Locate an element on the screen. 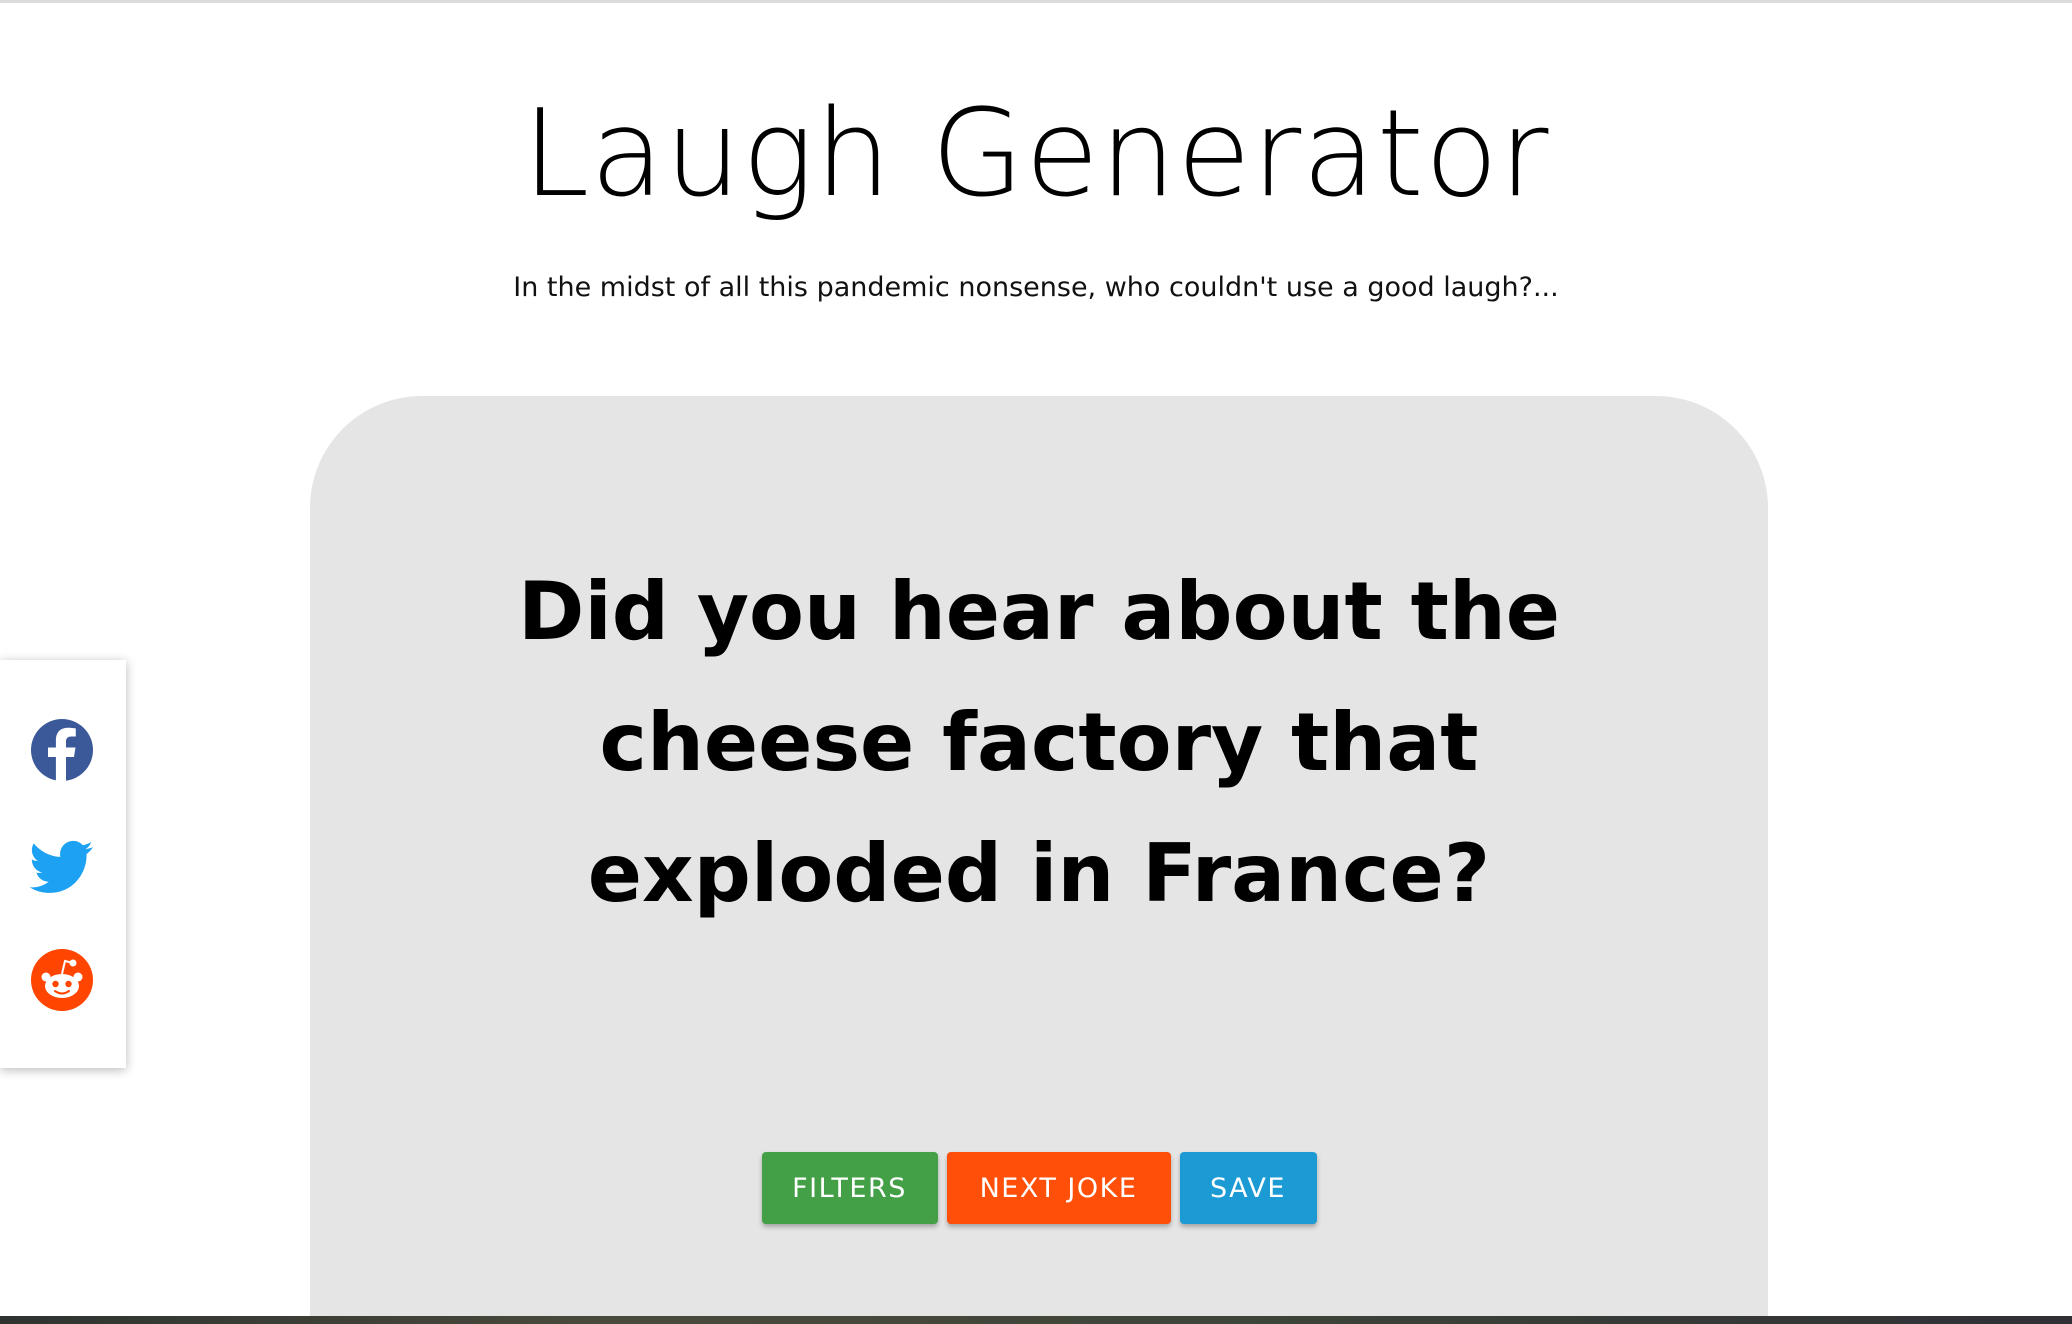  action-buttons: FILTERS NEXT JOKE SAVE is located at coordinates (1039, 1188).